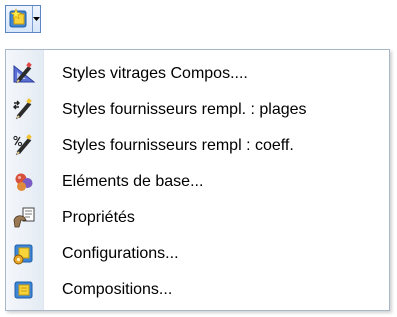  Describe the element at coordinates (24, 110) in the screenshot. I see `pencil-arrows-icon` at that location.